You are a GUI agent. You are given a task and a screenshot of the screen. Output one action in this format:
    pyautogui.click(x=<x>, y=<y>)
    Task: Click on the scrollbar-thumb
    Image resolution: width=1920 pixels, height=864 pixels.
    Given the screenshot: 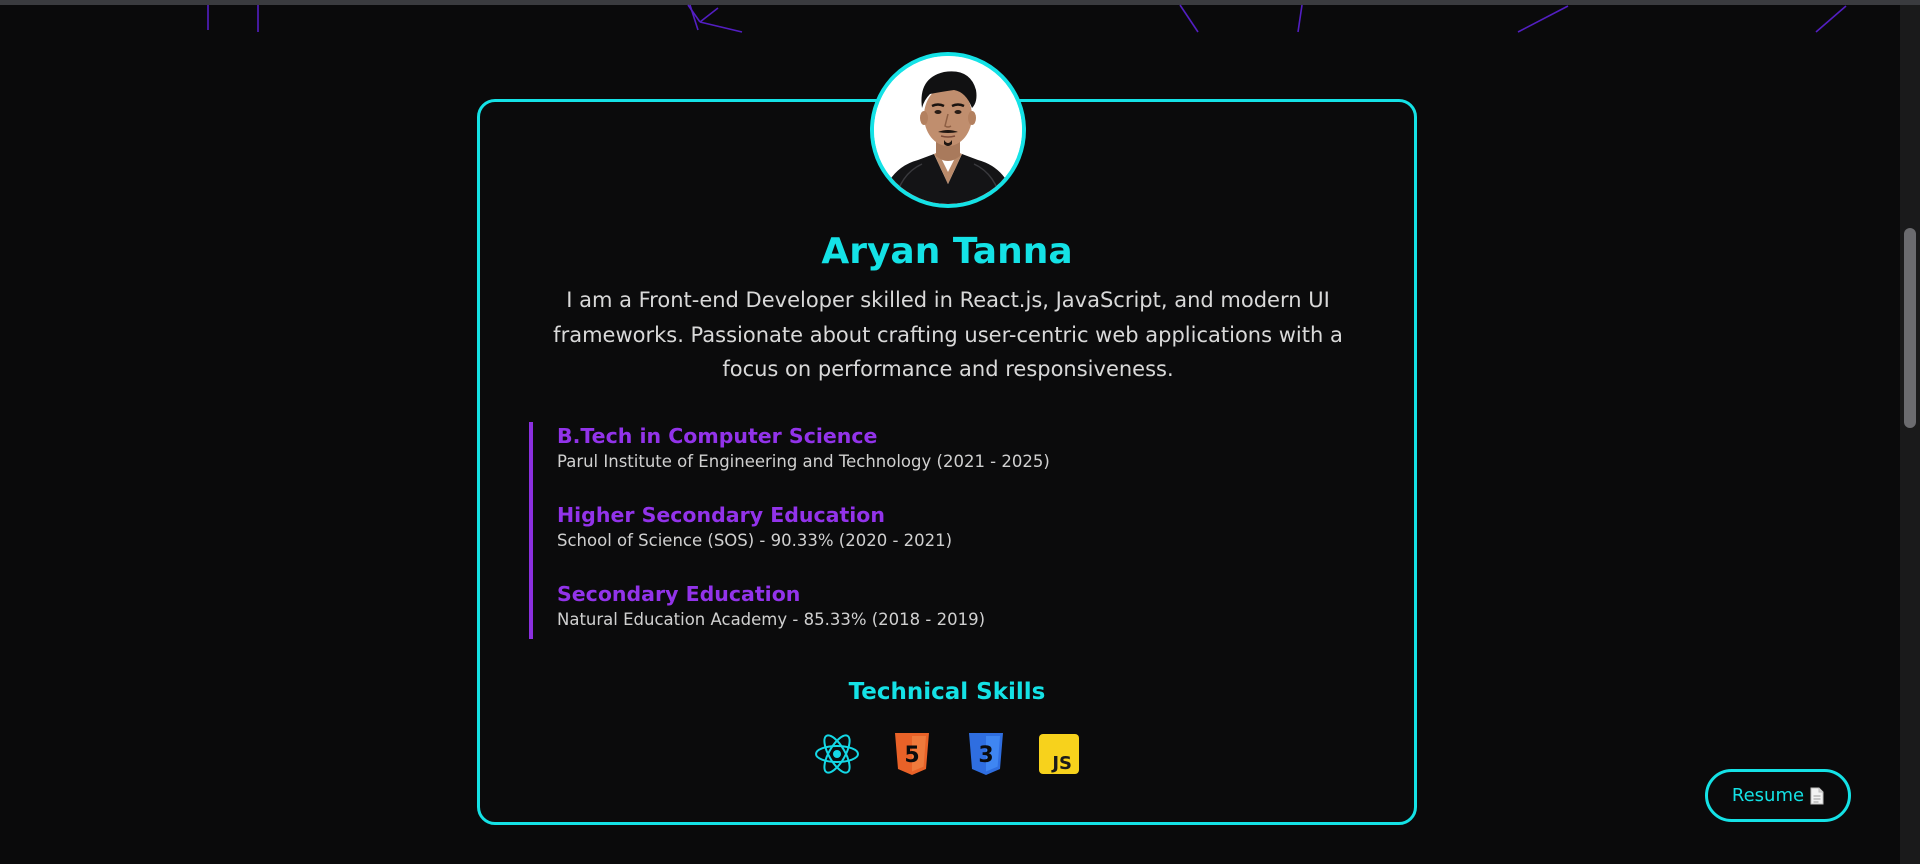 What is the action you would take?
    pyautogui.click(x=1910, y=328)
    